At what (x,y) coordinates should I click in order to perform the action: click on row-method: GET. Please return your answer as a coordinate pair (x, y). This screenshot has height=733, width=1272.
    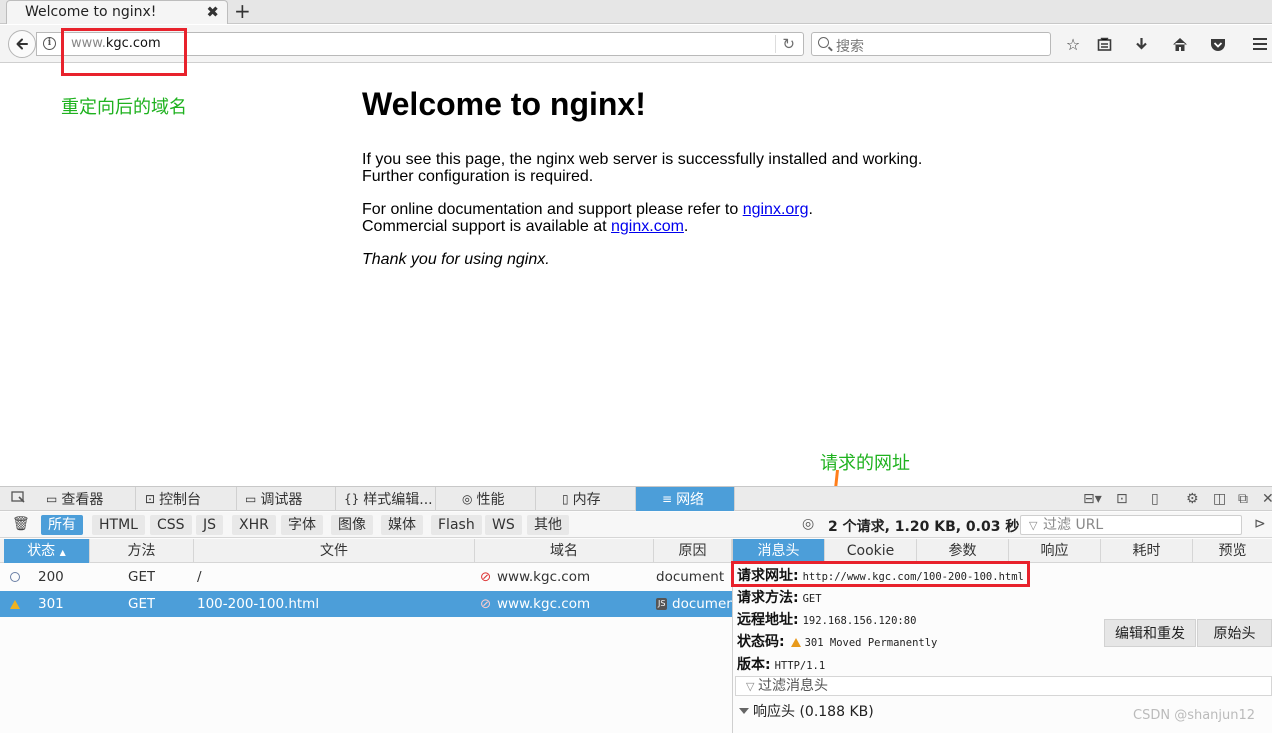
    Looking at the image, I should click on (142, 577).